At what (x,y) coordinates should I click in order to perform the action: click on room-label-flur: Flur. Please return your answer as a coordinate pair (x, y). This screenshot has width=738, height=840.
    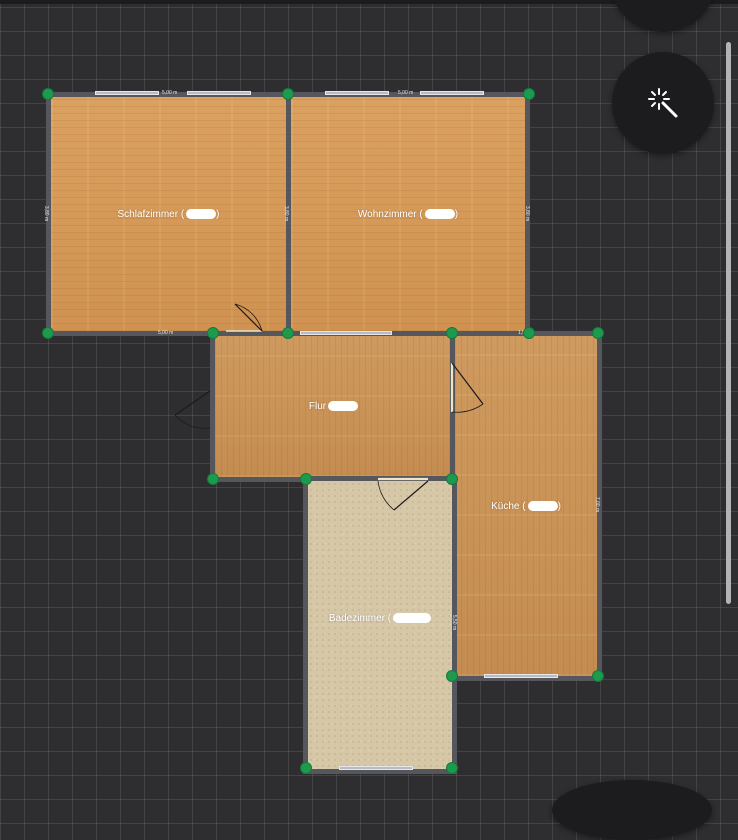
    Looking at the image, I should click on (333, 406).